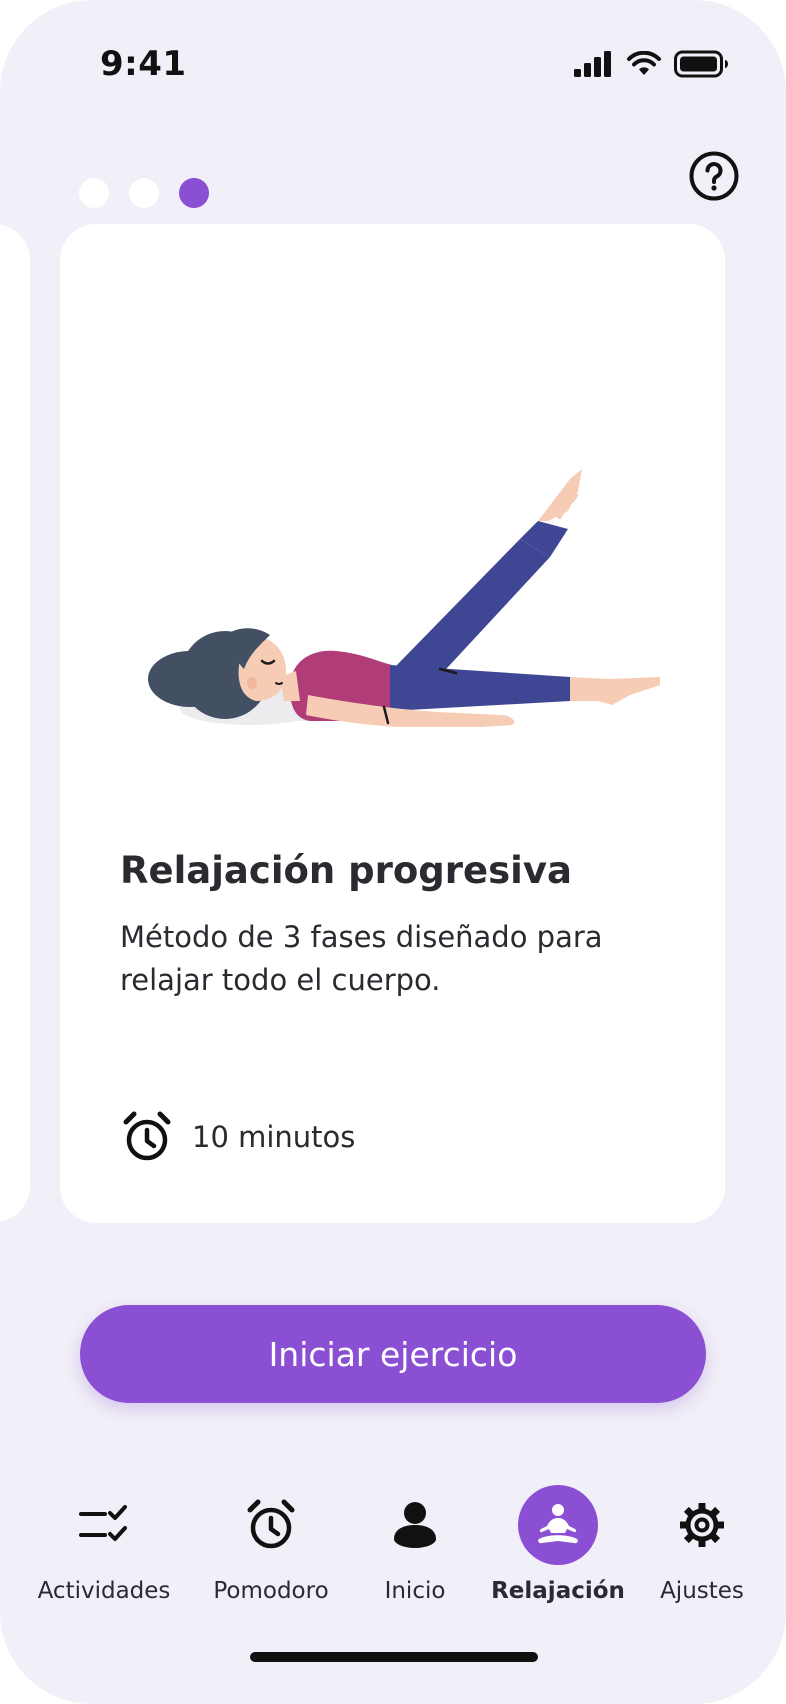 The width and height of the screenshot is (786, 1704). I want to click on previous-card, so click(15, 723).